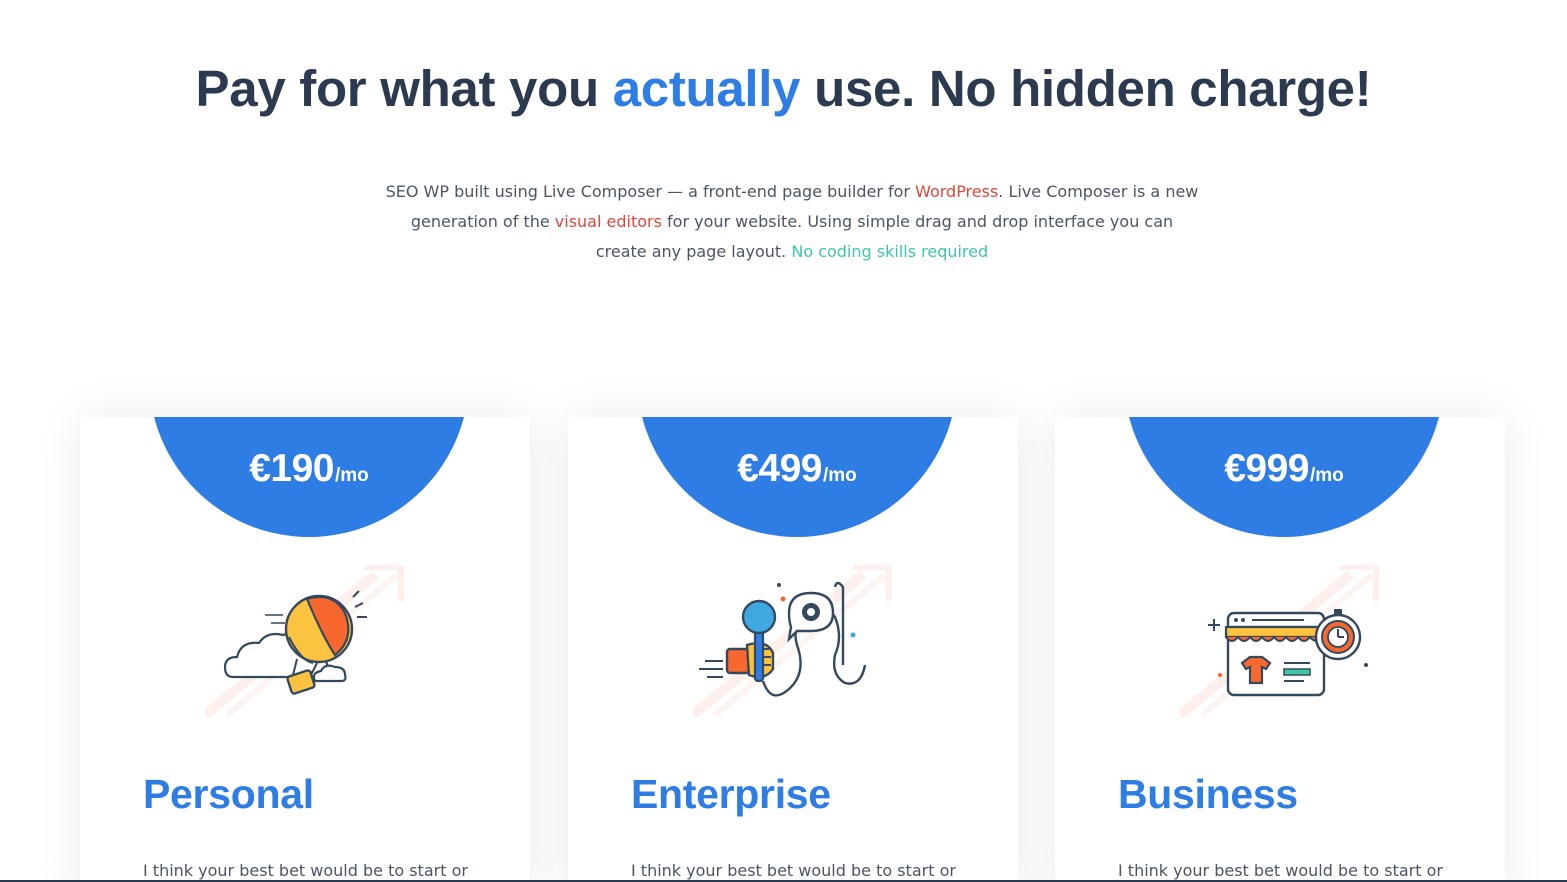  Describe the element at coordinates (1266, 468) in the screenshot. I see `price-amount: €999` at that location.